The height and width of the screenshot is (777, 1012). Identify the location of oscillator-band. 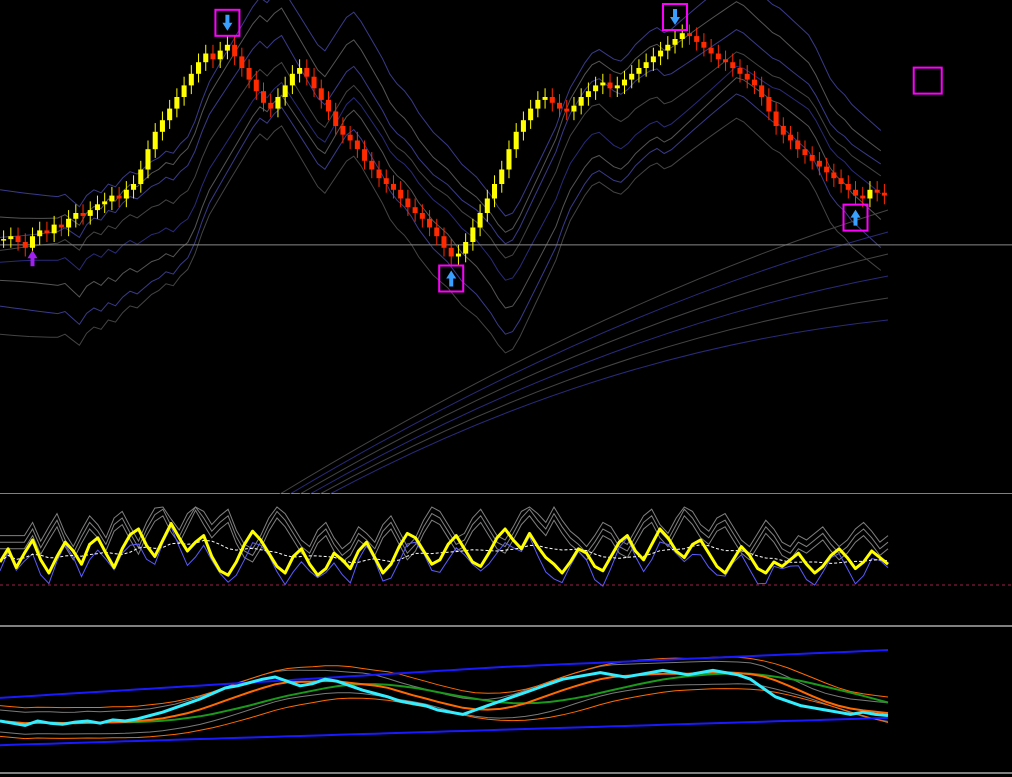
(444, 527).